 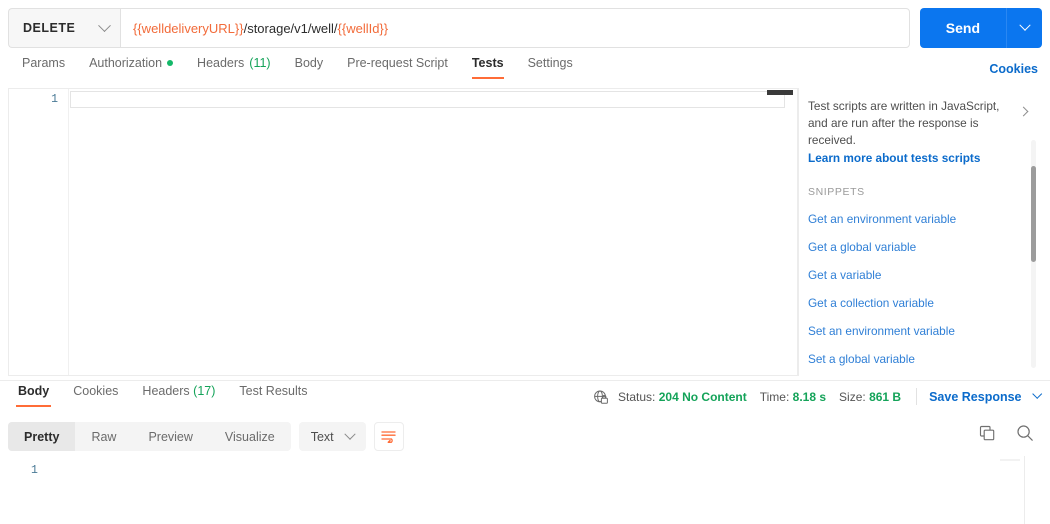 What do you see at coordinates (260, 63) in the screenshot?
I see `headers-count: (11)` at bounding box center [260, 63].